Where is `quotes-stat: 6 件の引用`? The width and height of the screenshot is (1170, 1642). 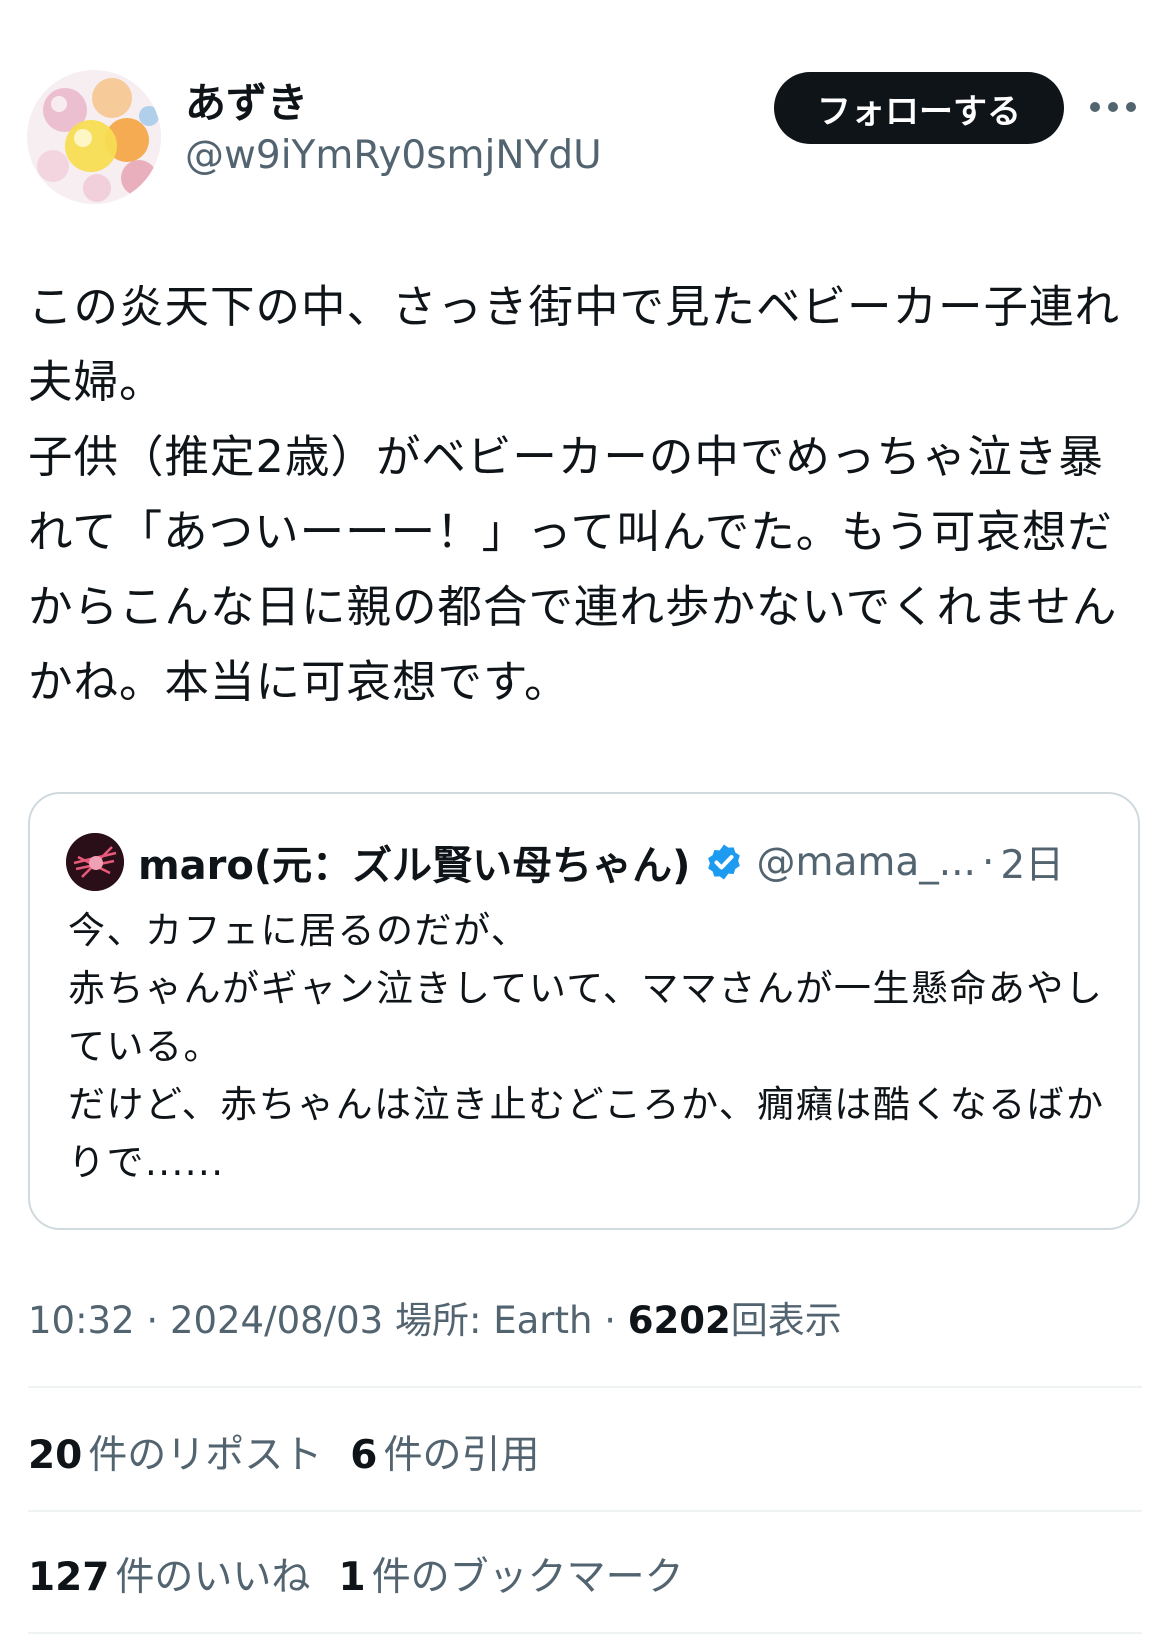 quotes-stat: 6 件の引用 is located at coordinates (444, 1456).